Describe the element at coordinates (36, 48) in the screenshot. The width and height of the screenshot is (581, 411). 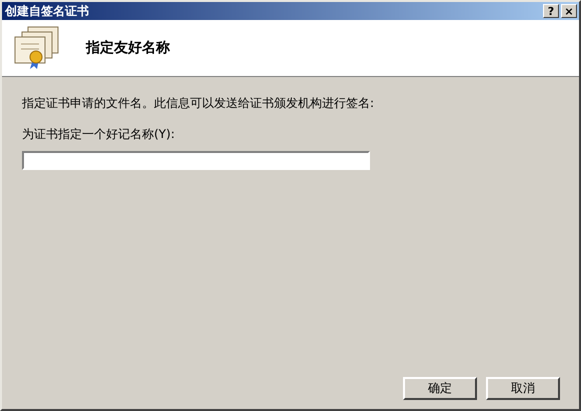
I see `certificate-stack-icon` at that location.